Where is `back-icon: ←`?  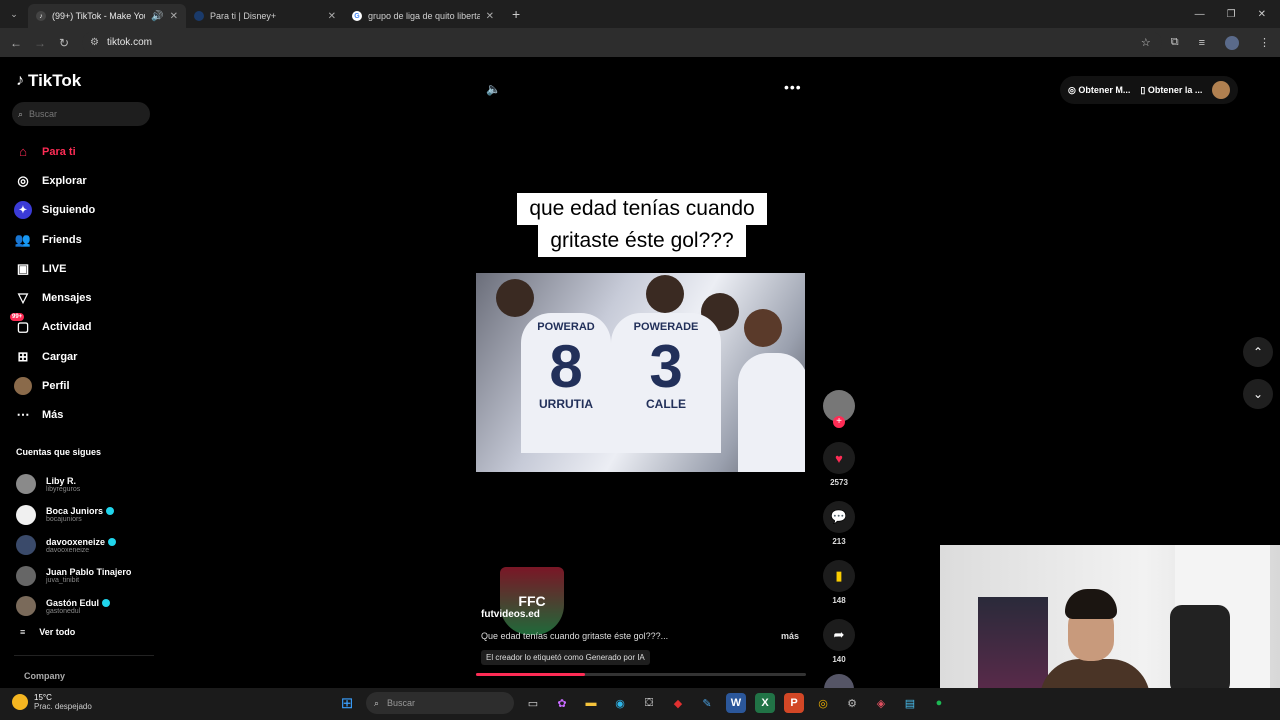 back-icon: ← is located at coordinates (16, 43).